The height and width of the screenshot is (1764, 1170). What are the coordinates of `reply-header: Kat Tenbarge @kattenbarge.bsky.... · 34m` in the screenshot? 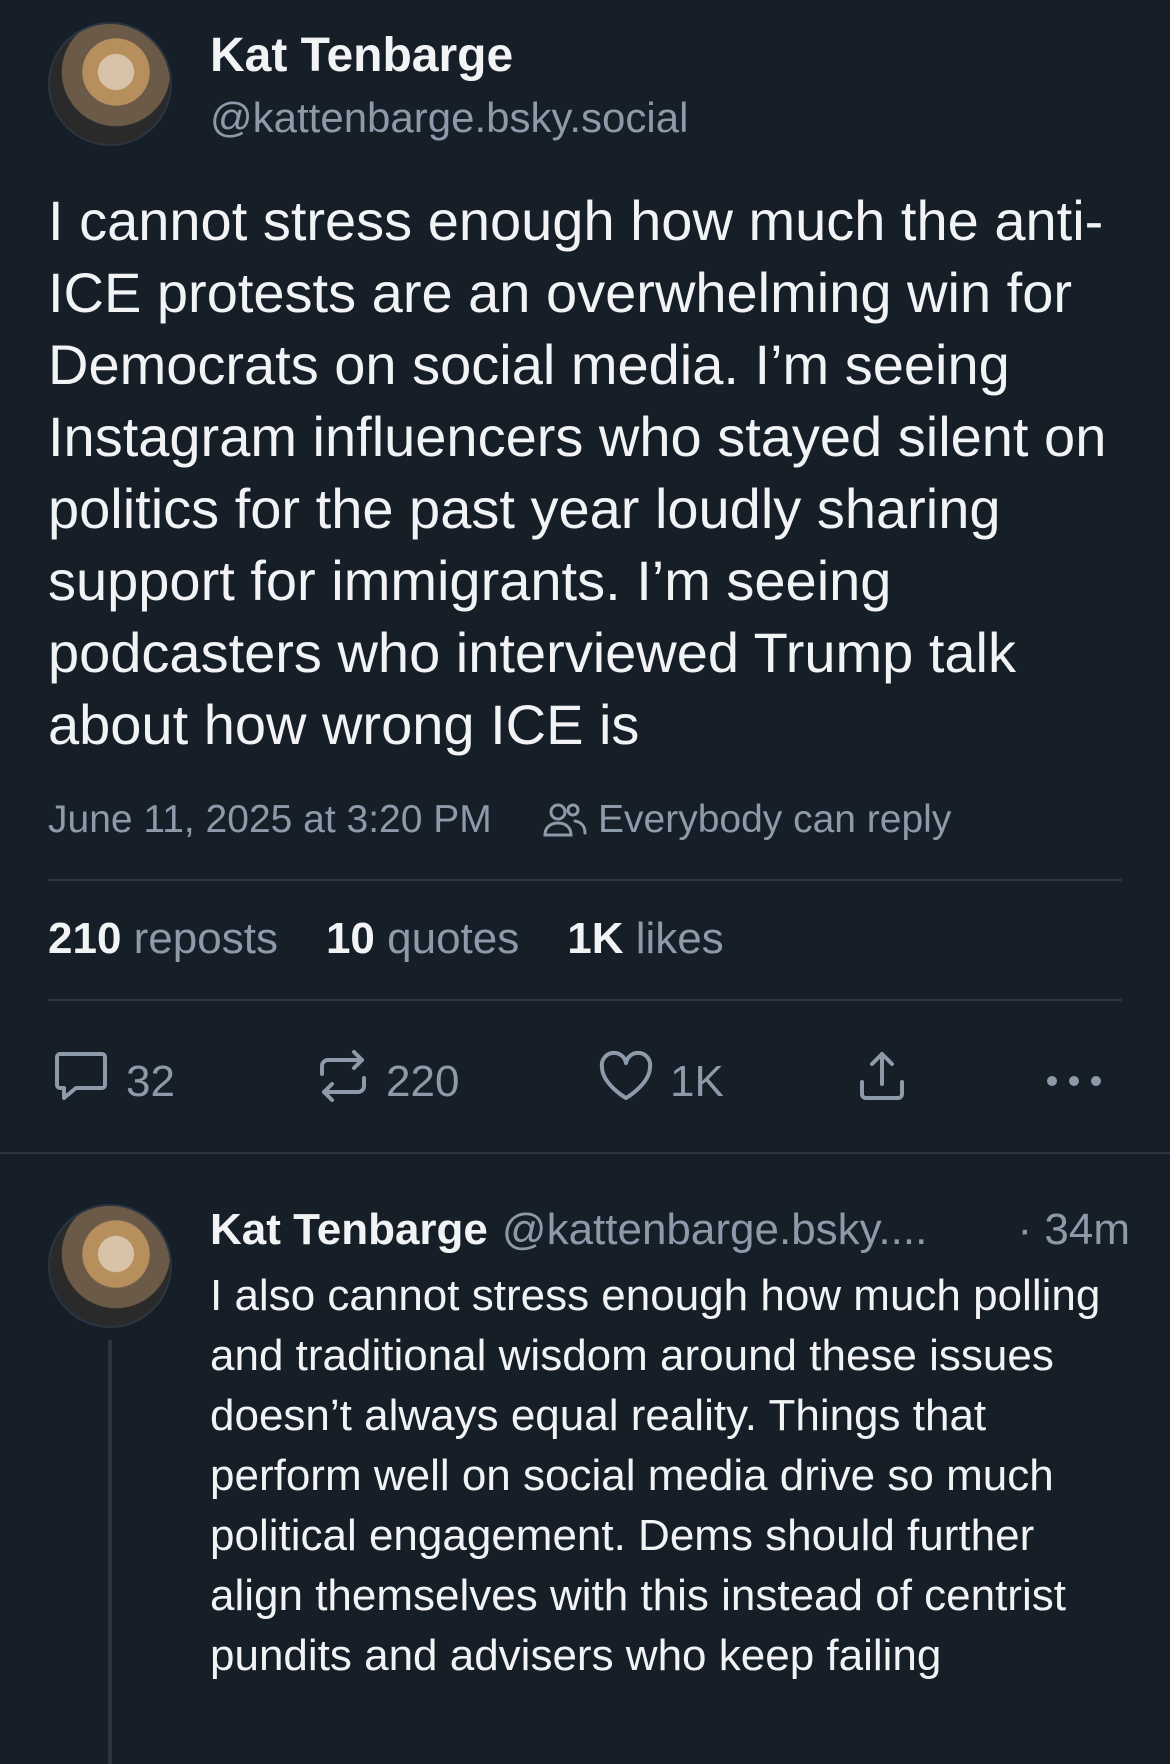 It's located at (670, 1230).